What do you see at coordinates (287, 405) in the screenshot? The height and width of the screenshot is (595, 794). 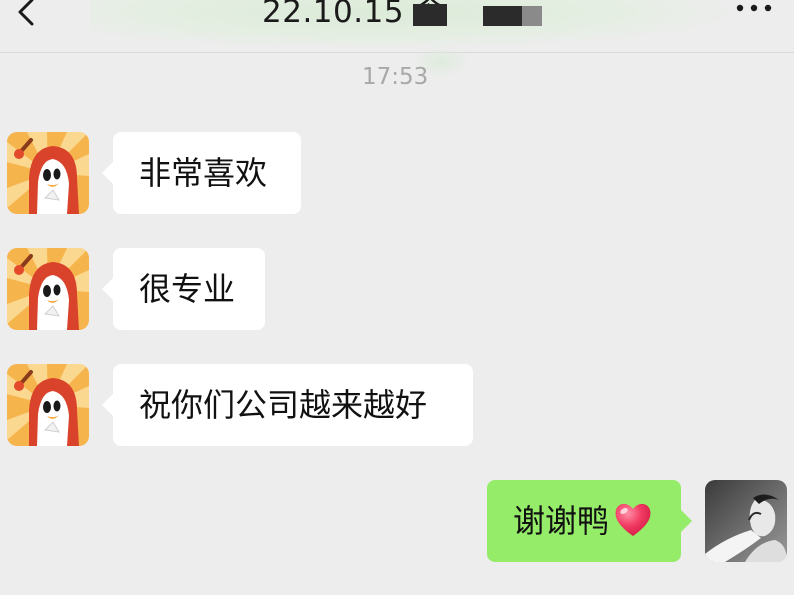 I see `incoming-message-bubble: 祝你们公司越来越好` at bounding box center [287, 405].